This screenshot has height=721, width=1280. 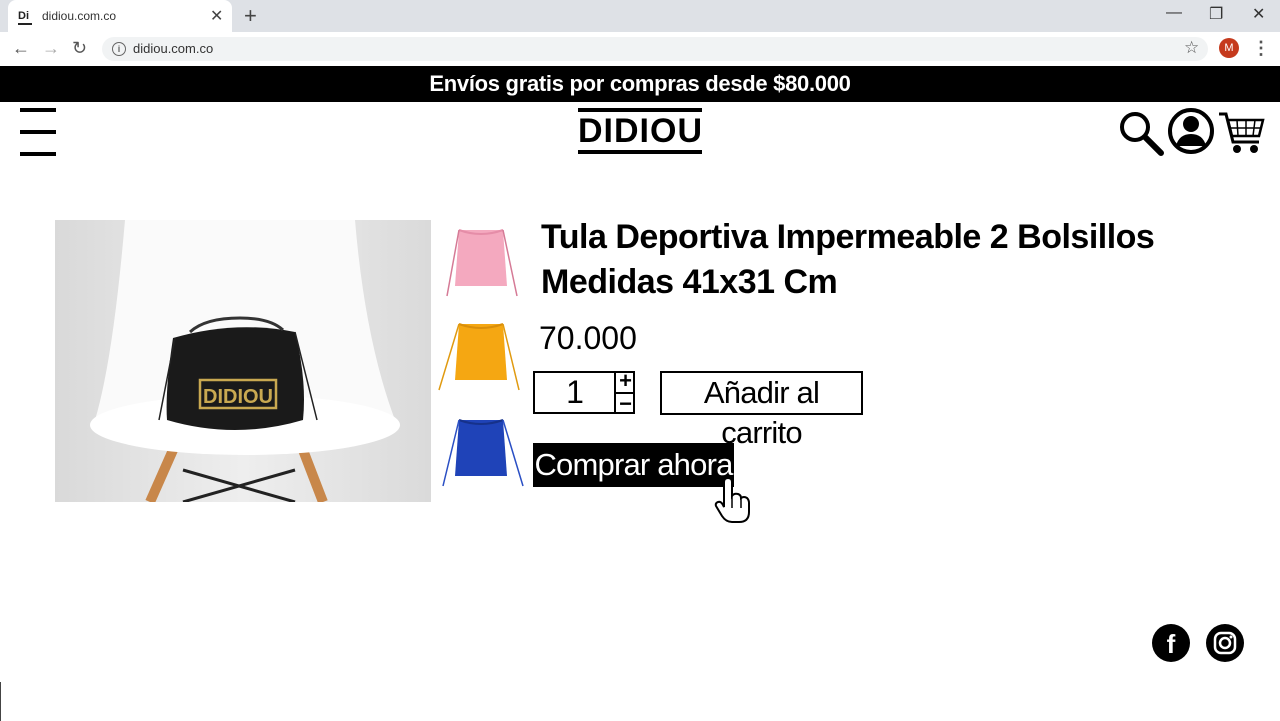 I want to click on close-tab-icon: ✕, so click(x=216, y=16).